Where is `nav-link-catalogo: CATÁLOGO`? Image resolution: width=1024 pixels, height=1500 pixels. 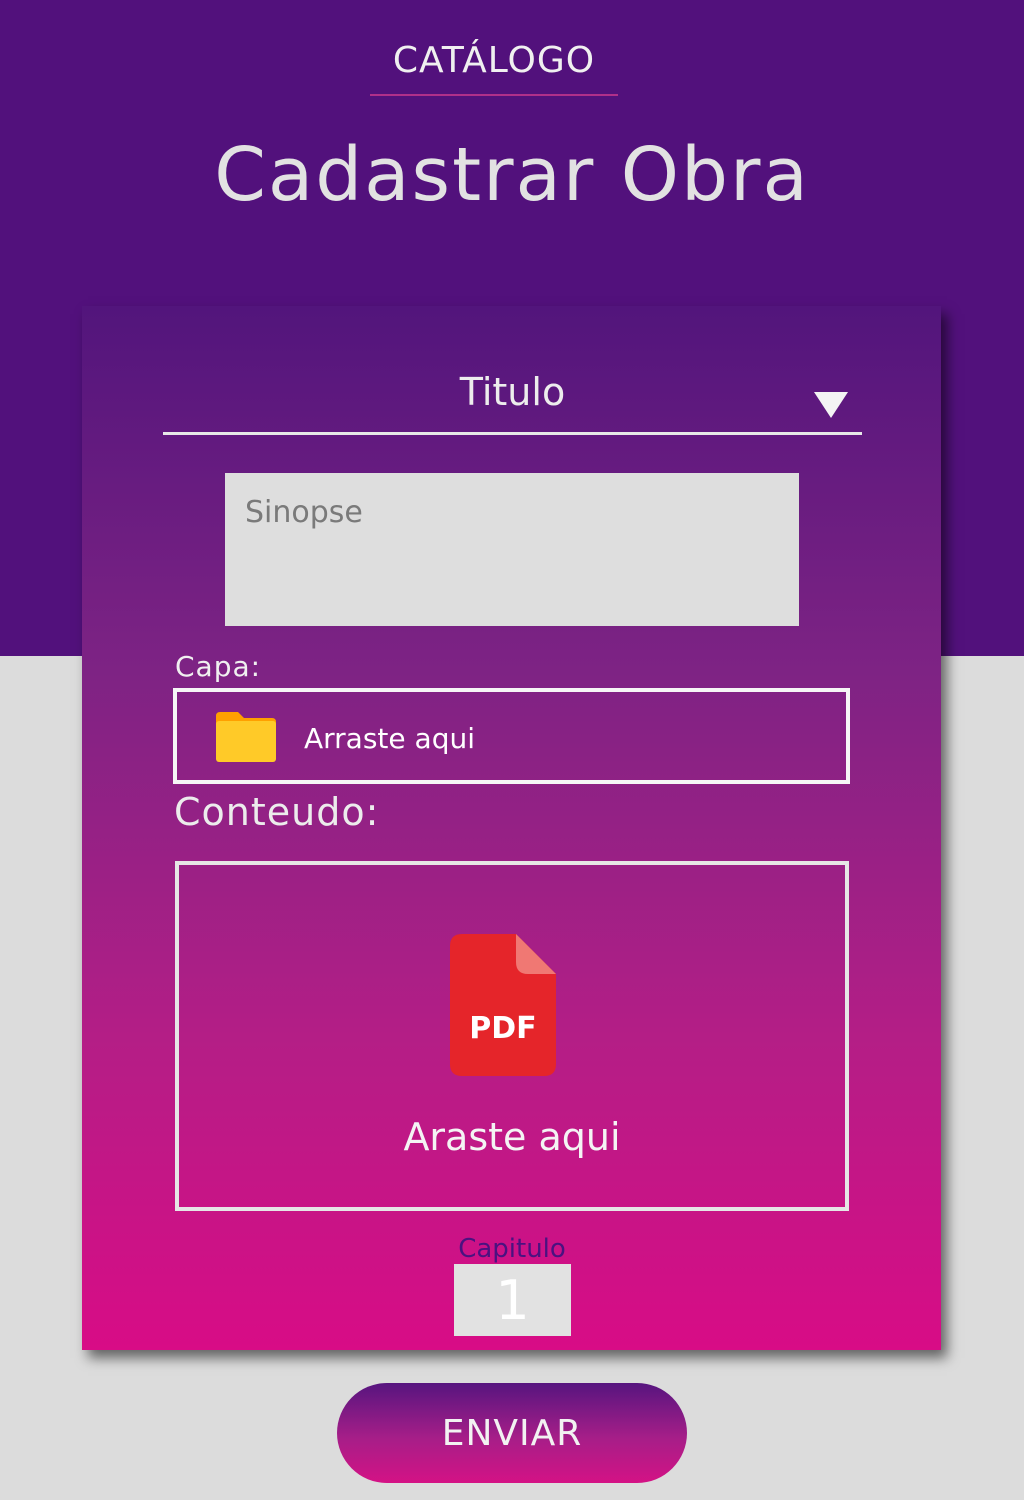 nav-link-catalogo: CATÁLOGO is located at coordinates (494, 60).